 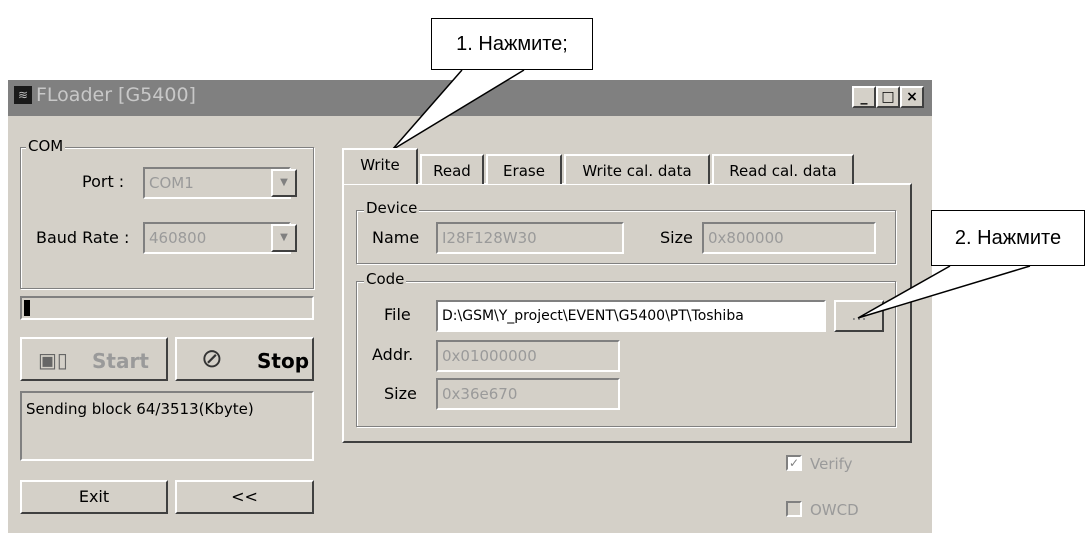 What do you see at coordinates (380, 166) in the screenshot?
I see `tab-write: Write` at bounding box center [380, 166].